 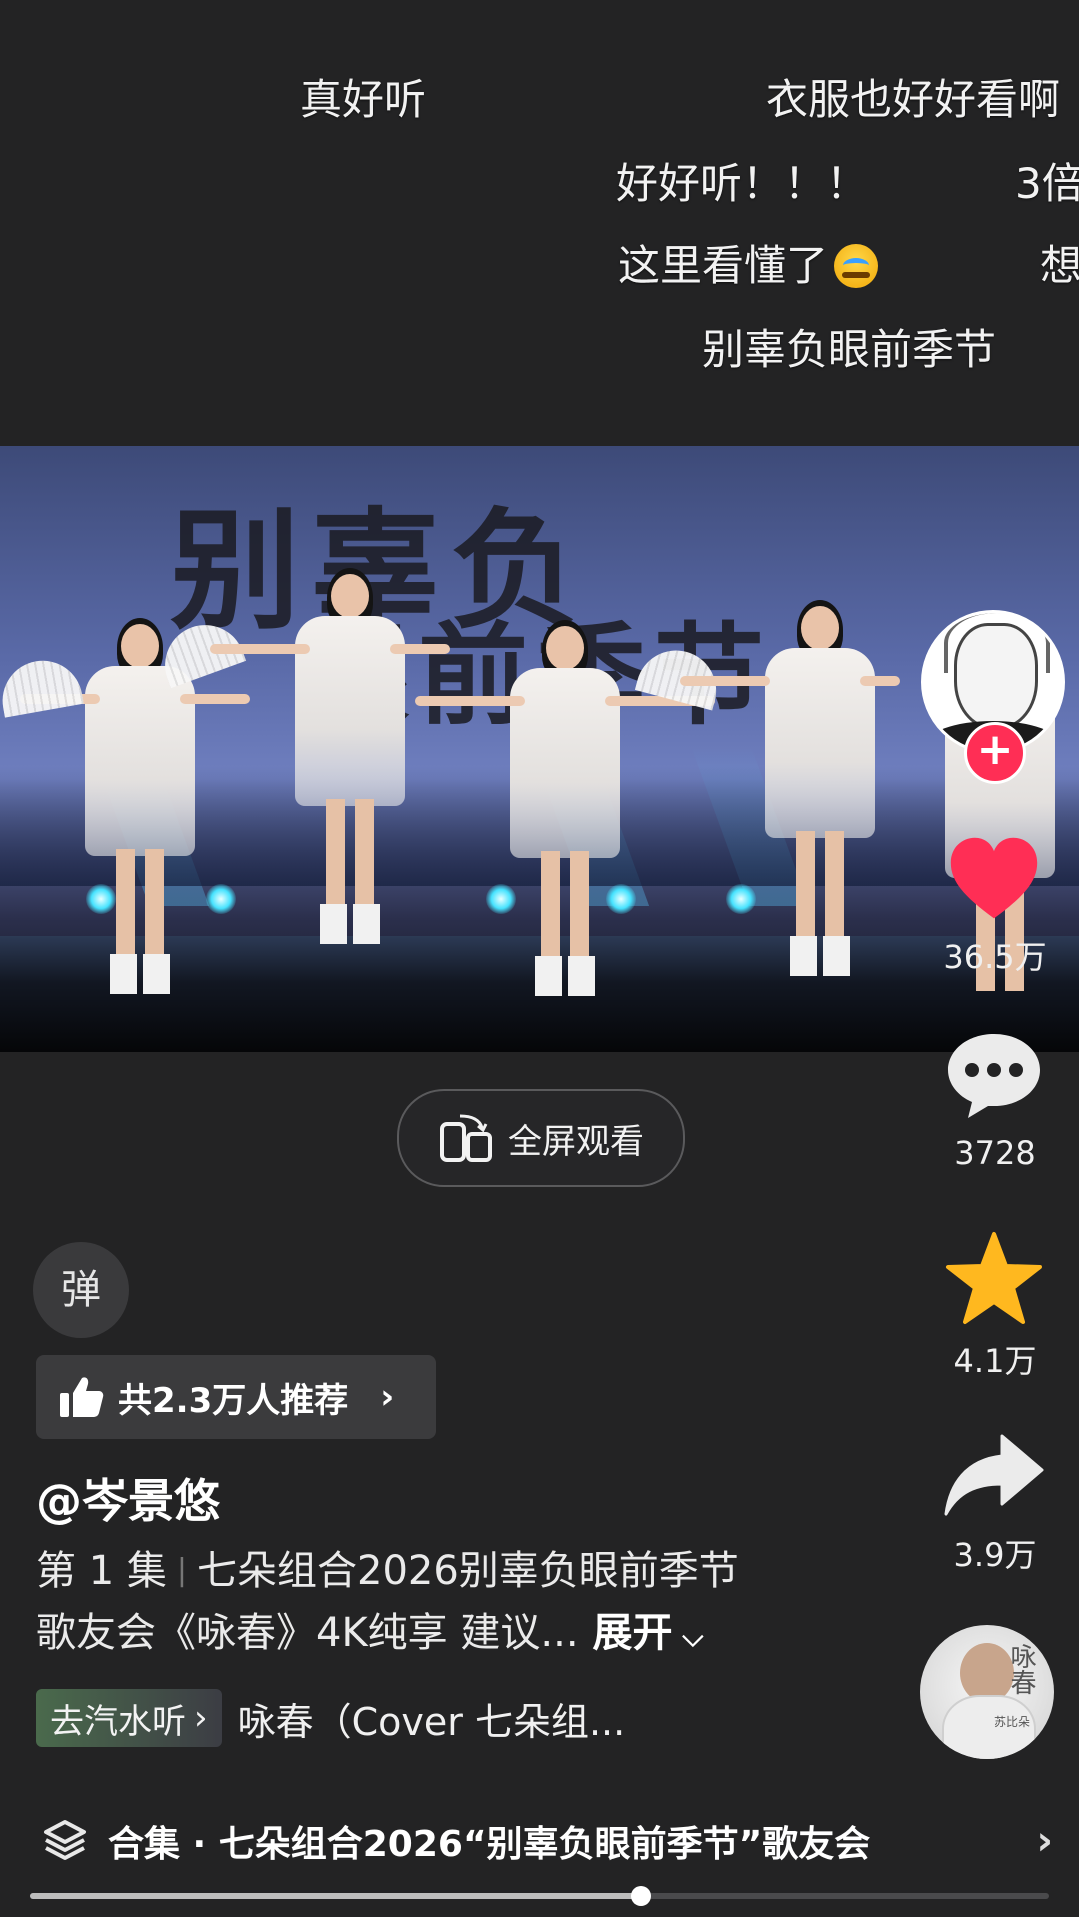 What do you see at coordinates (856, 266) in the screenshot?
I see `crying-emoji-icon` at bounding box center [856, 266].